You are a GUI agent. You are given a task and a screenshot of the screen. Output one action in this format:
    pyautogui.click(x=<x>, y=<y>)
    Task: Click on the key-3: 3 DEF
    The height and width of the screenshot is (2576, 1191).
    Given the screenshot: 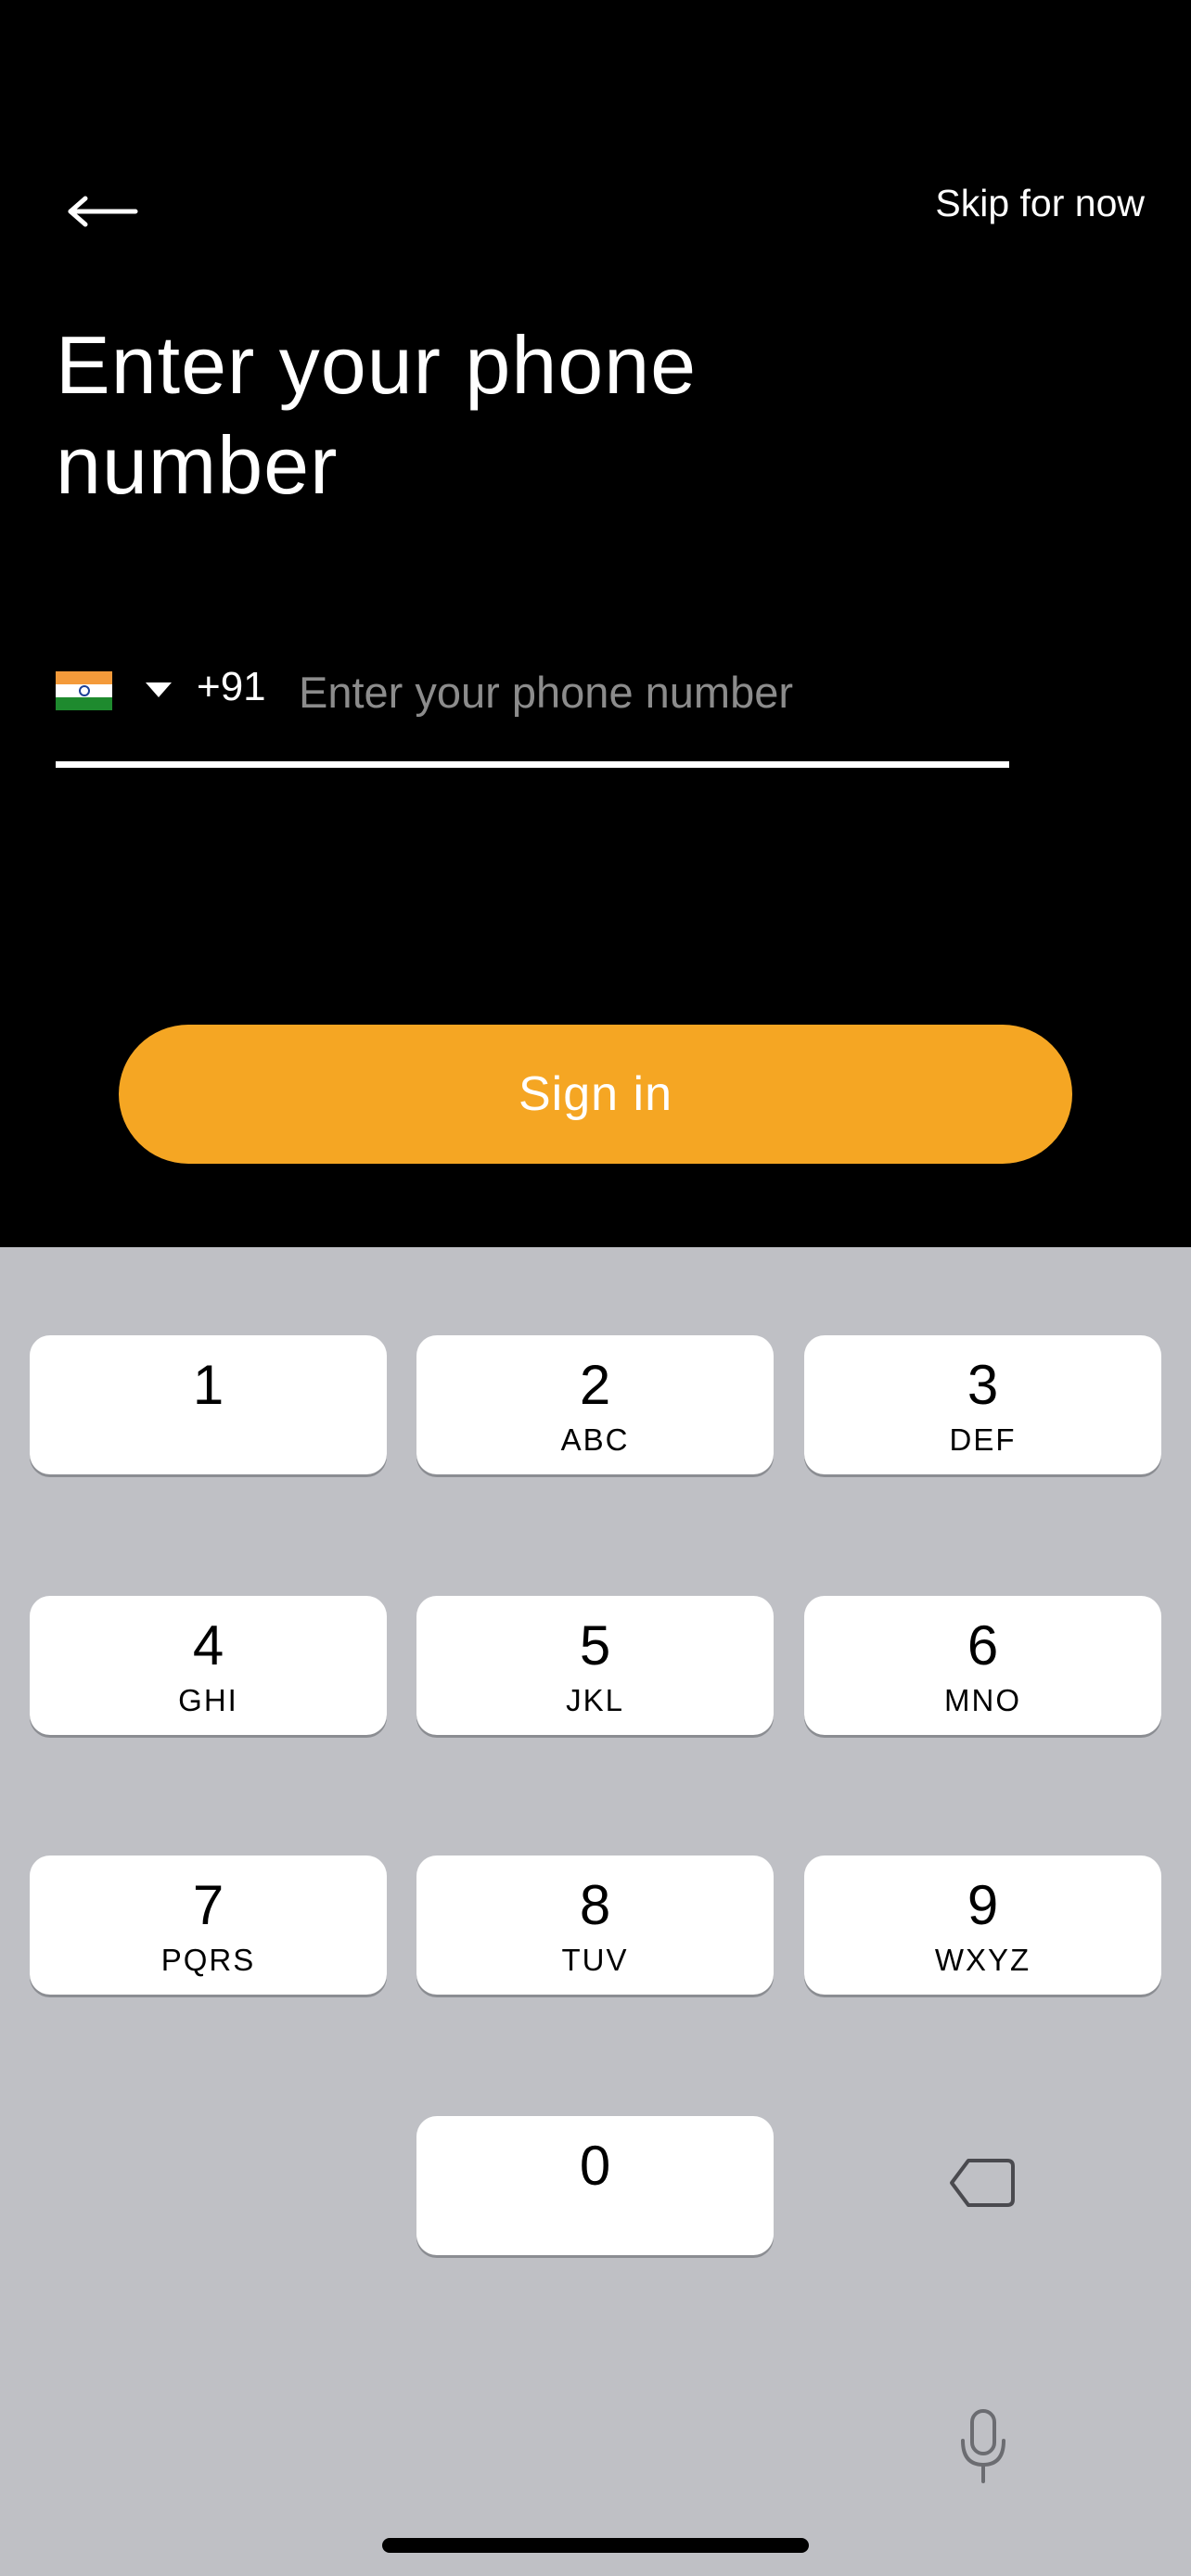 What is the action you would take?
    pyautogui.click(x=982, y=1404)
    